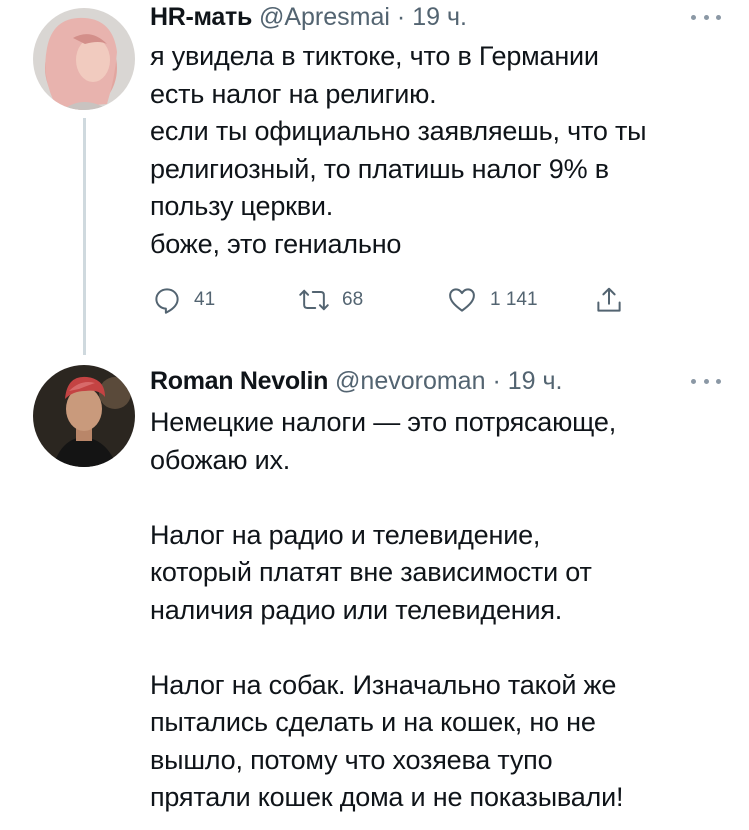 This screenshot has height=830, width=749. I want to click on display-name: Roman Nevolin, so click(239, 381).